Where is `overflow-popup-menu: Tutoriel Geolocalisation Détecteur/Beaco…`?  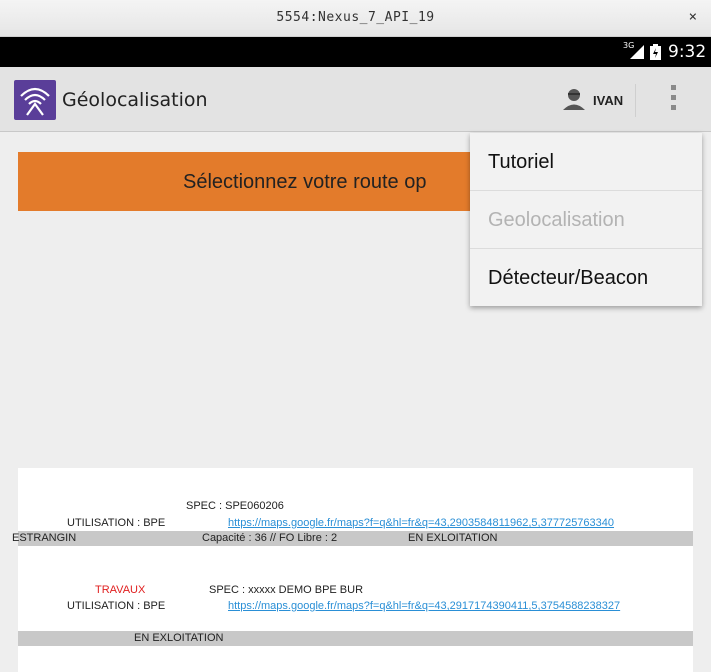
overflow-popup-menu: Tutoriel Geolocalisation Détecteur/Beaco… is located at coordinates (586, 219).